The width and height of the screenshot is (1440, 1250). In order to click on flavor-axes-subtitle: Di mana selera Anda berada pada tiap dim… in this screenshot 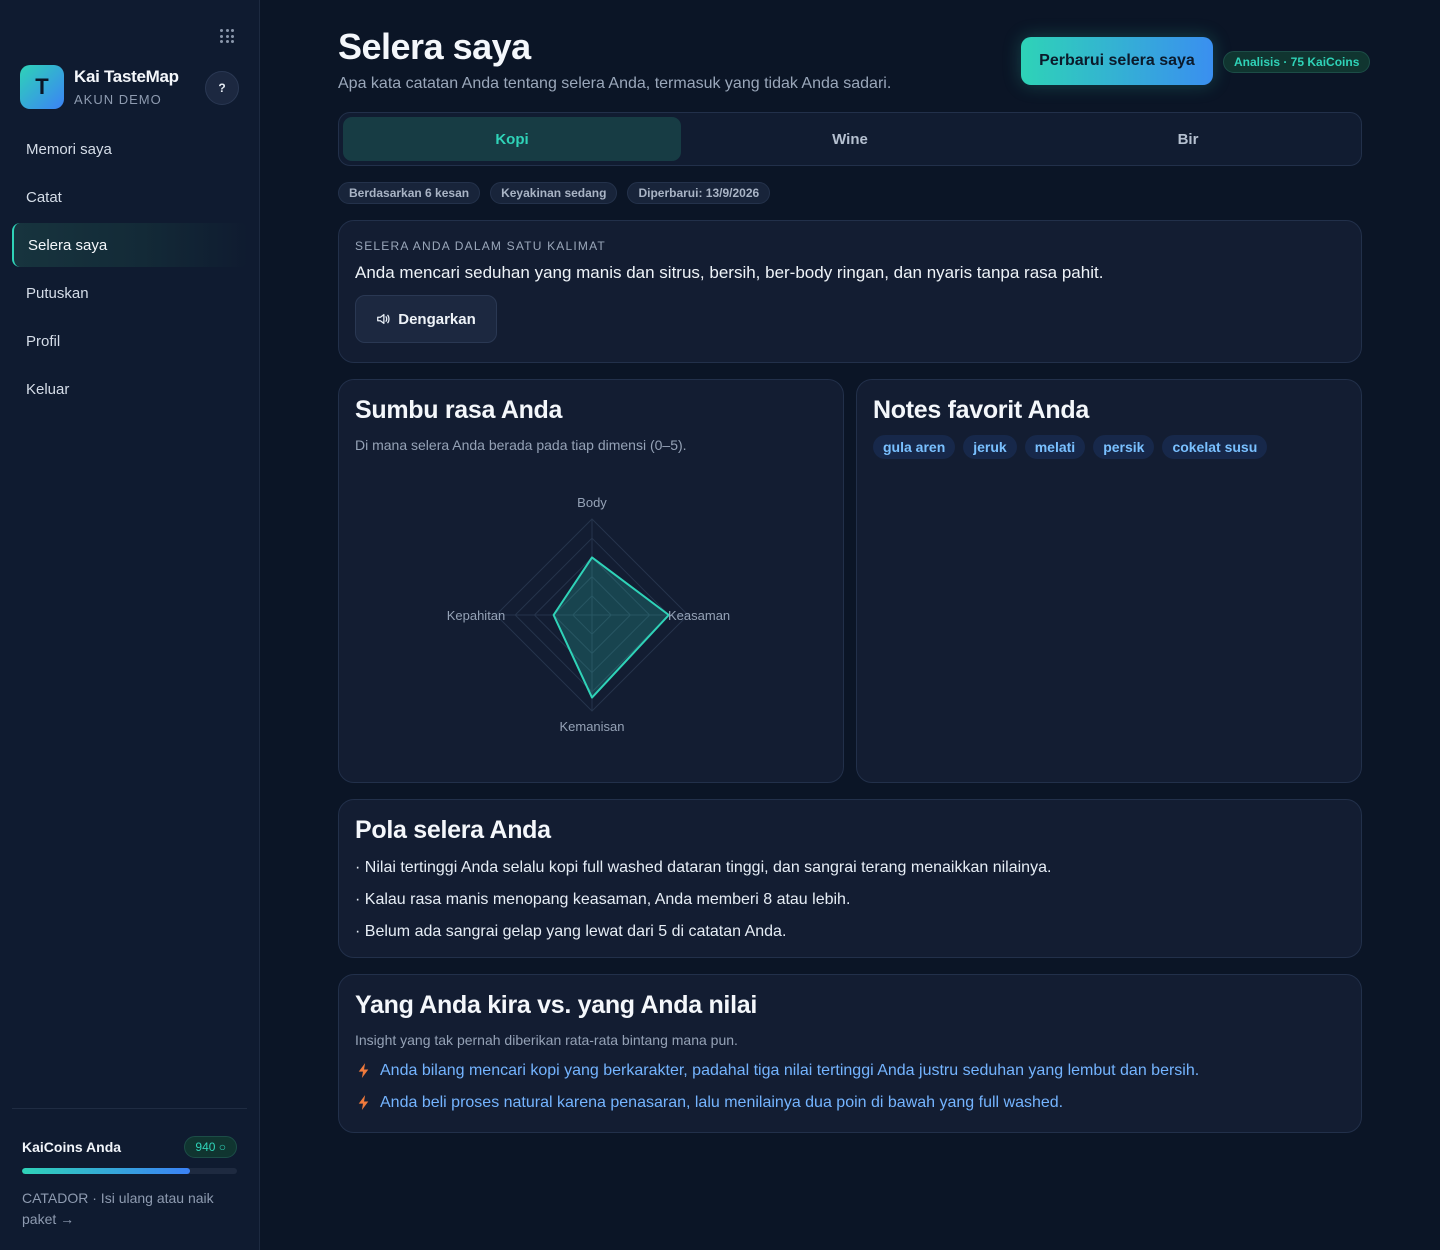, I will do `click(521, 445)`.